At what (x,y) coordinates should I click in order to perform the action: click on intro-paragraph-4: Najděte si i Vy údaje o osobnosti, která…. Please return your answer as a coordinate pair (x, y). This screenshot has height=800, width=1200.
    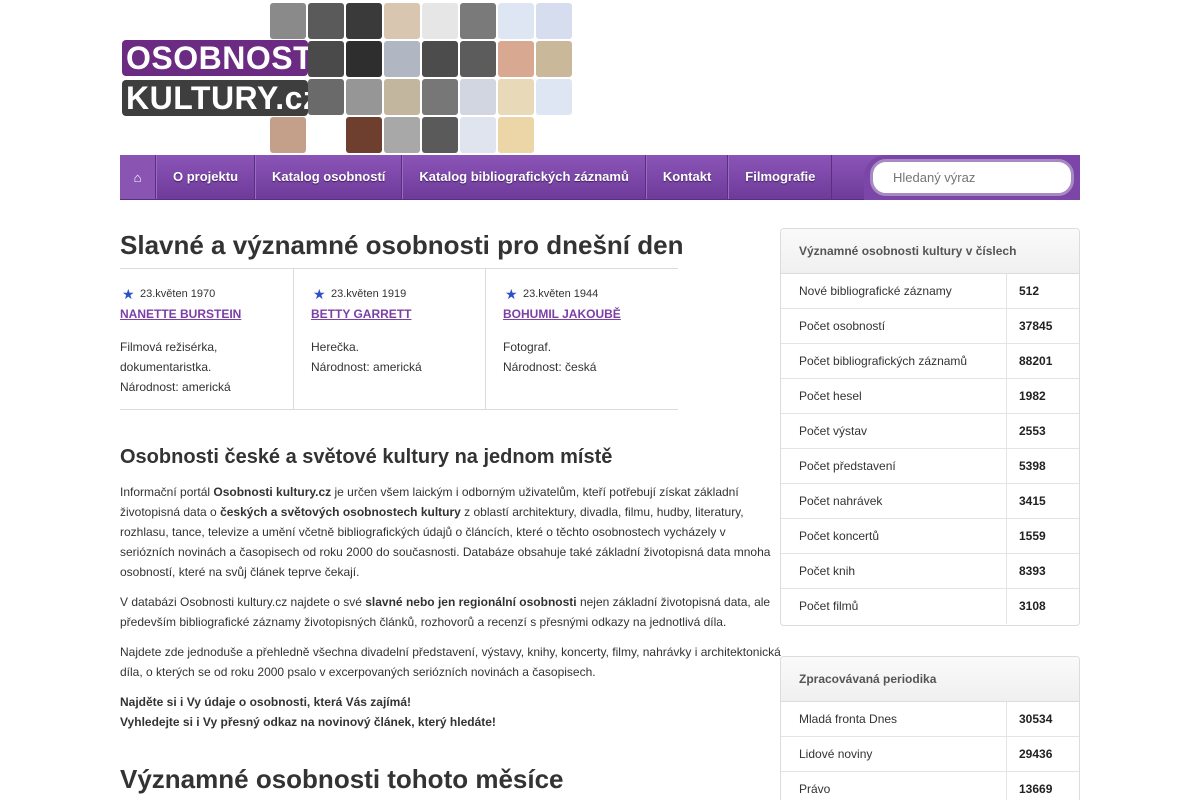
    Looking at the image, I should click on (308, 712).